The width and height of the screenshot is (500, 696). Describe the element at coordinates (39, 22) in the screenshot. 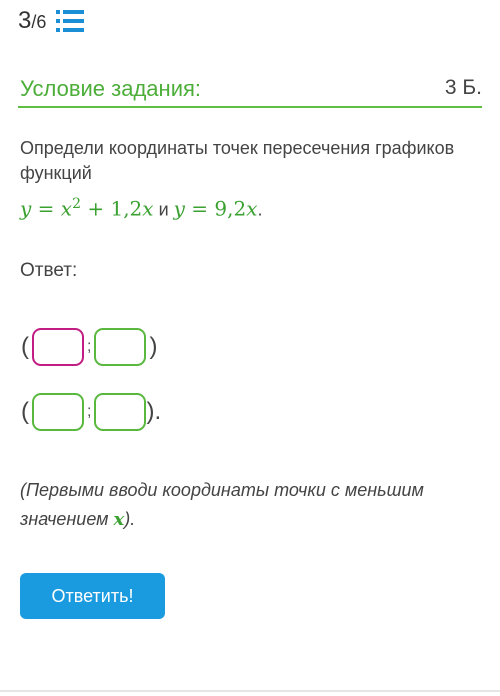

I see `progress-total: /6` at that location.